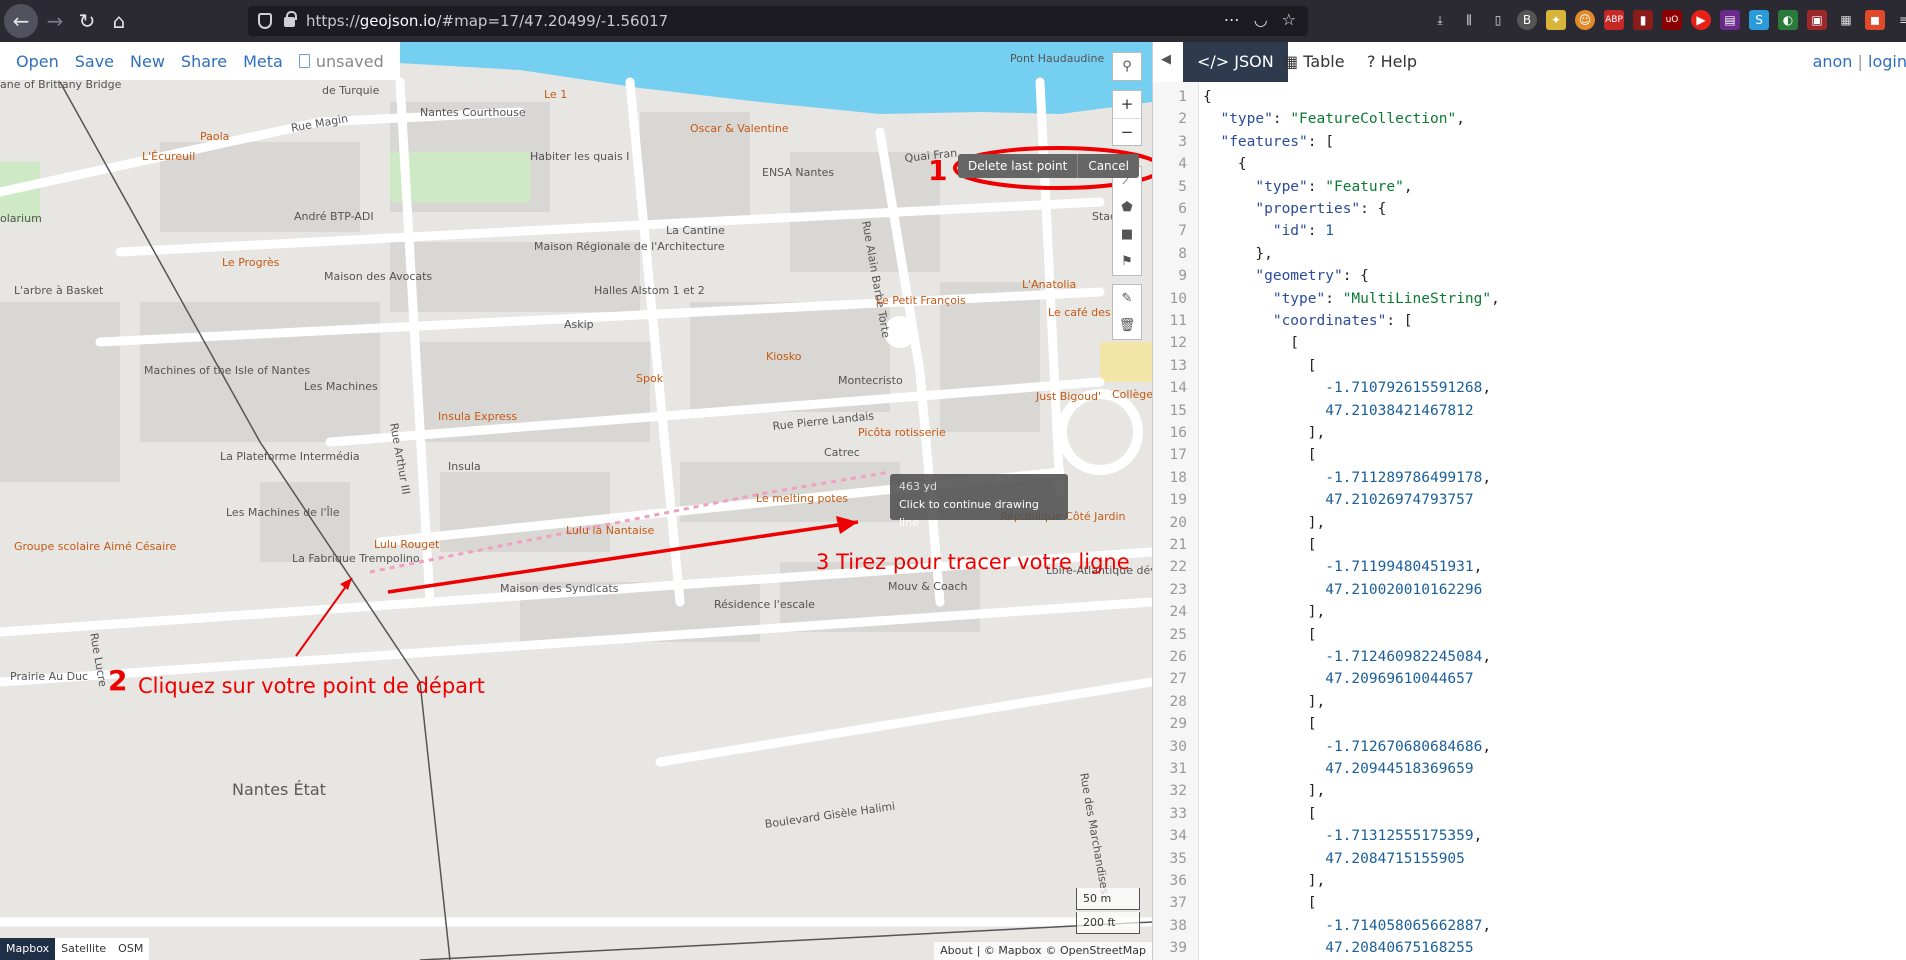  Describe the element at coordinates (28, 949) in the screenshot. I see `layer-mapbox-button: Mapbox` at that location.